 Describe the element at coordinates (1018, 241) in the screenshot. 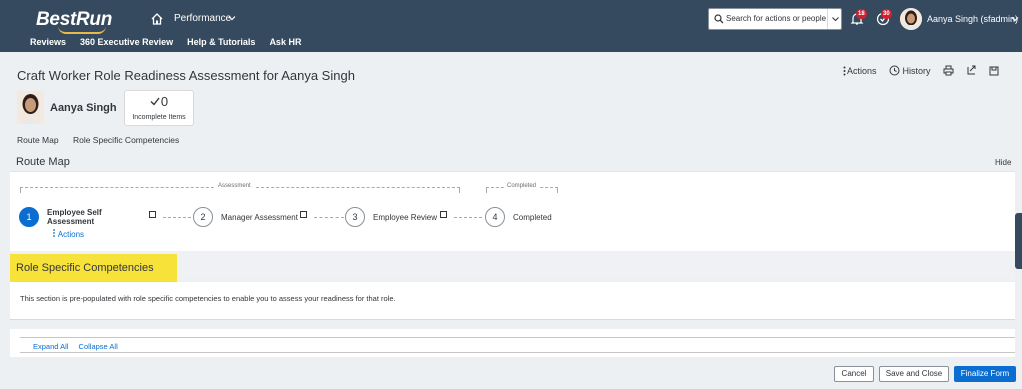

I see `side-panel-tab` at that location.